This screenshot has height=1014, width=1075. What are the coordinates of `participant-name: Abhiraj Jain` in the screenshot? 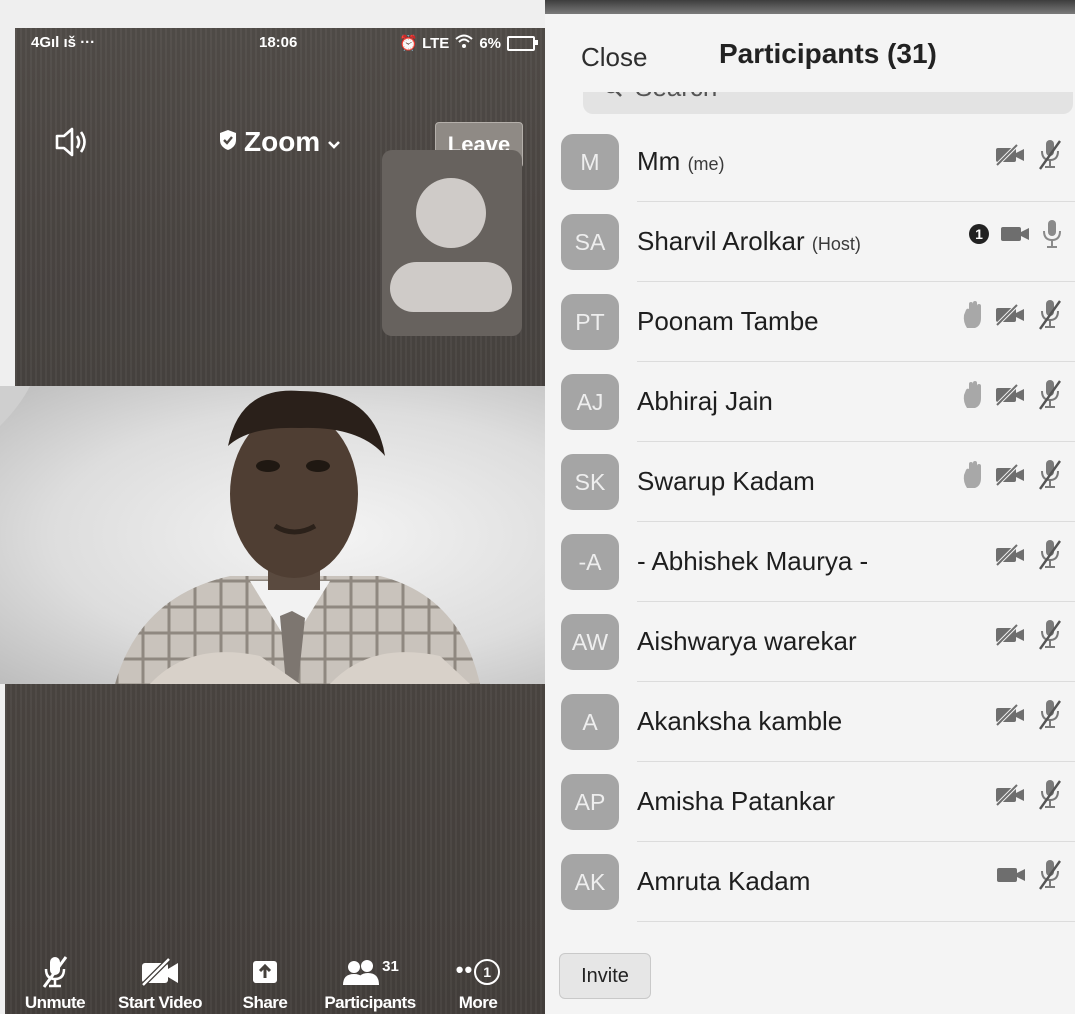 It's located at (705, 401).